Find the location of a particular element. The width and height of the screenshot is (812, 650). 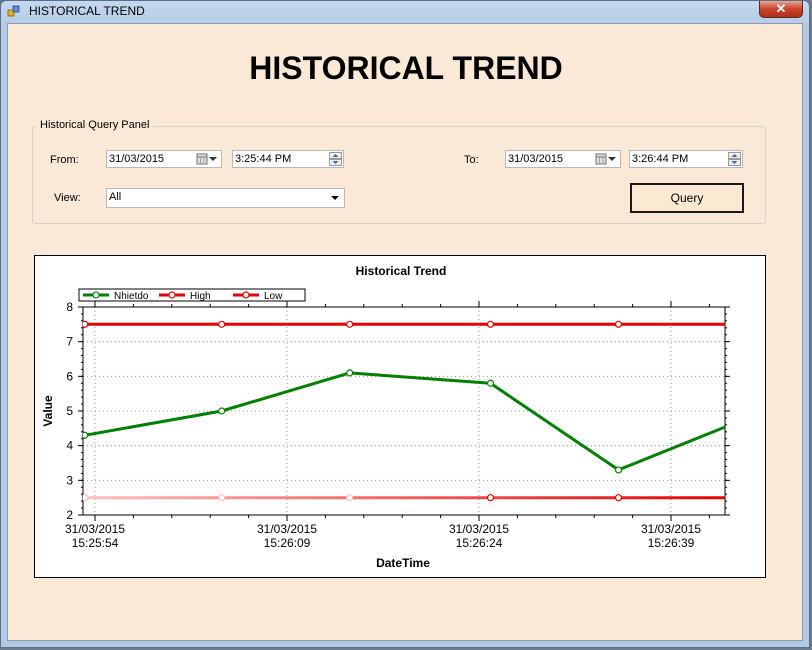

query-button: Query is located at coordinates (687, 198).